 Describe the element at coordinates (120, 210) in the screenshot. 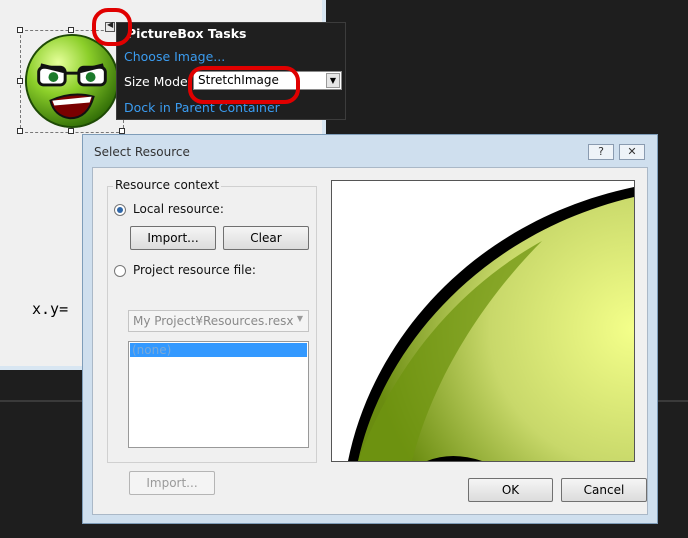

I see `local-resource-radio` at that location.